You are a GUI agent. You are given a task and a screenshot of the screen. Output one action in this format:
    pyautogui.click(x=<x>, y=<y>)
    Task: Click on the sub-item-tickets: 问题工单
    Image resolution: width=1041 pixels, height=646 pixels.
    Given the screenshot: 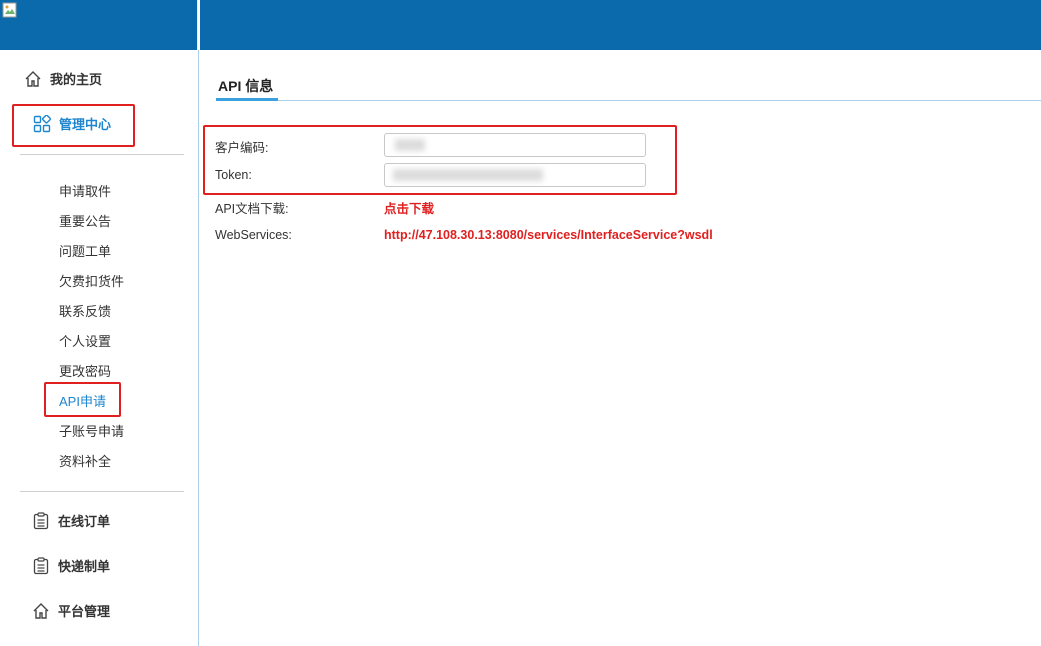 What is the action you would take?
    pyautogui.click(x=85, y=250)
    